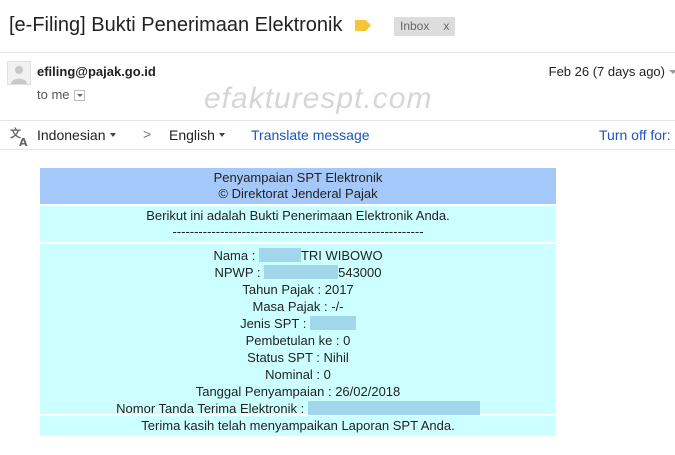 Image resolution: width=675 pixels, height=455 pixels. What do you see at coordinates (298, 177) in the screenshot?
I see `receipt-title: Penyampaian SPT Elektronik` at bounding box center [298, 177].